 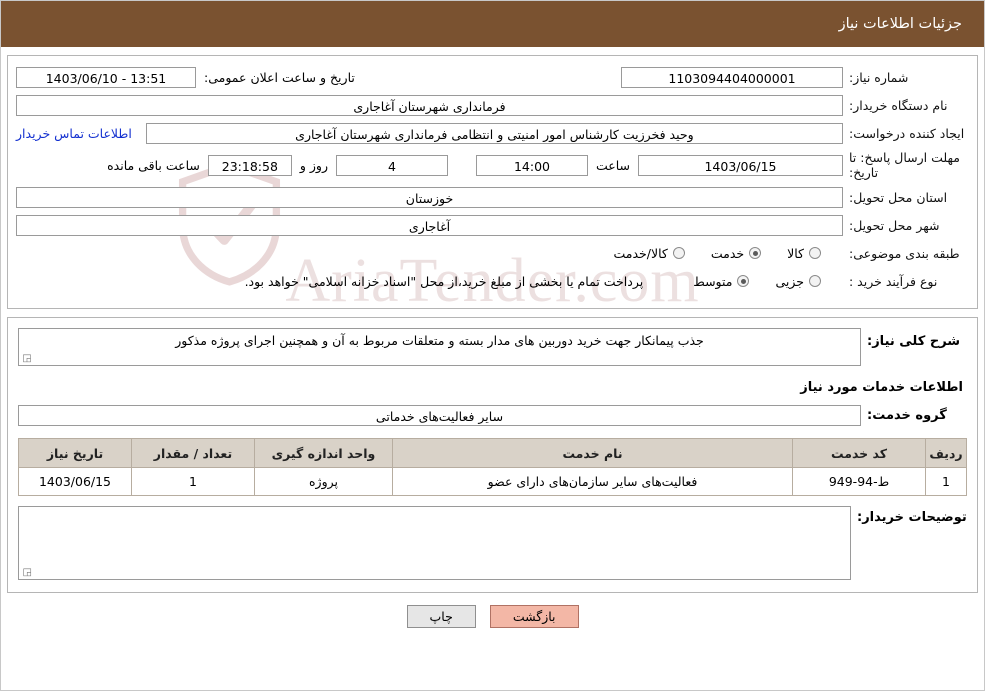 I want to click on buyer-notes-label: توضیحات خریدار:, so click(x=912, y=517).